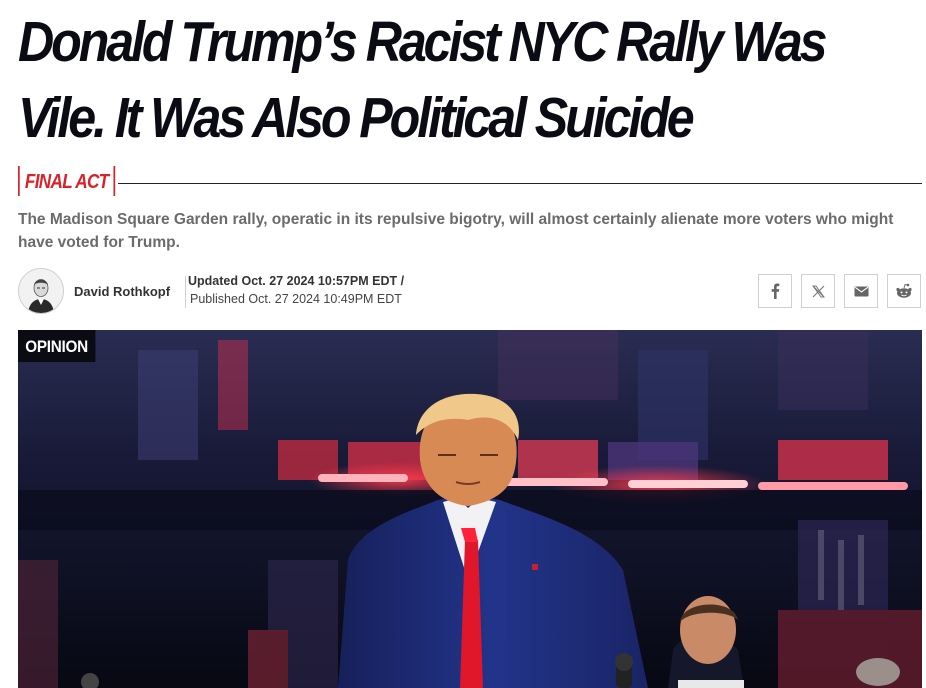 The height and width of the screenshot is (688, 926). I want to click on updated-timestamp: Updated Oct. 27 2024 10:57PM EDT /, so click(296, 281).